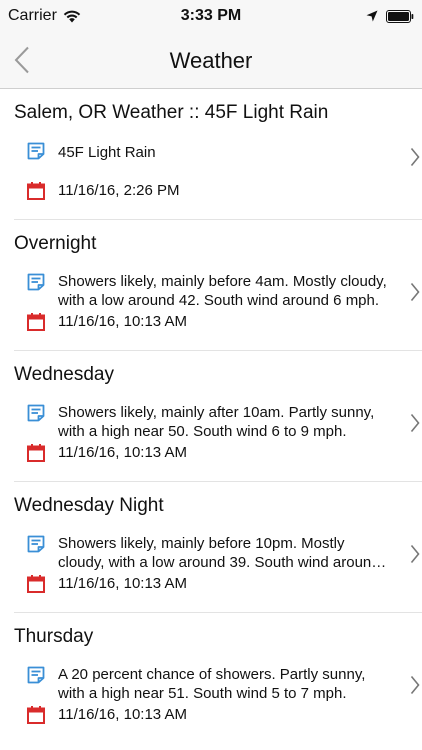 Image resolution: width=422 pixels, height=750 pixels. I want to click on status-right, so click(390, 16).